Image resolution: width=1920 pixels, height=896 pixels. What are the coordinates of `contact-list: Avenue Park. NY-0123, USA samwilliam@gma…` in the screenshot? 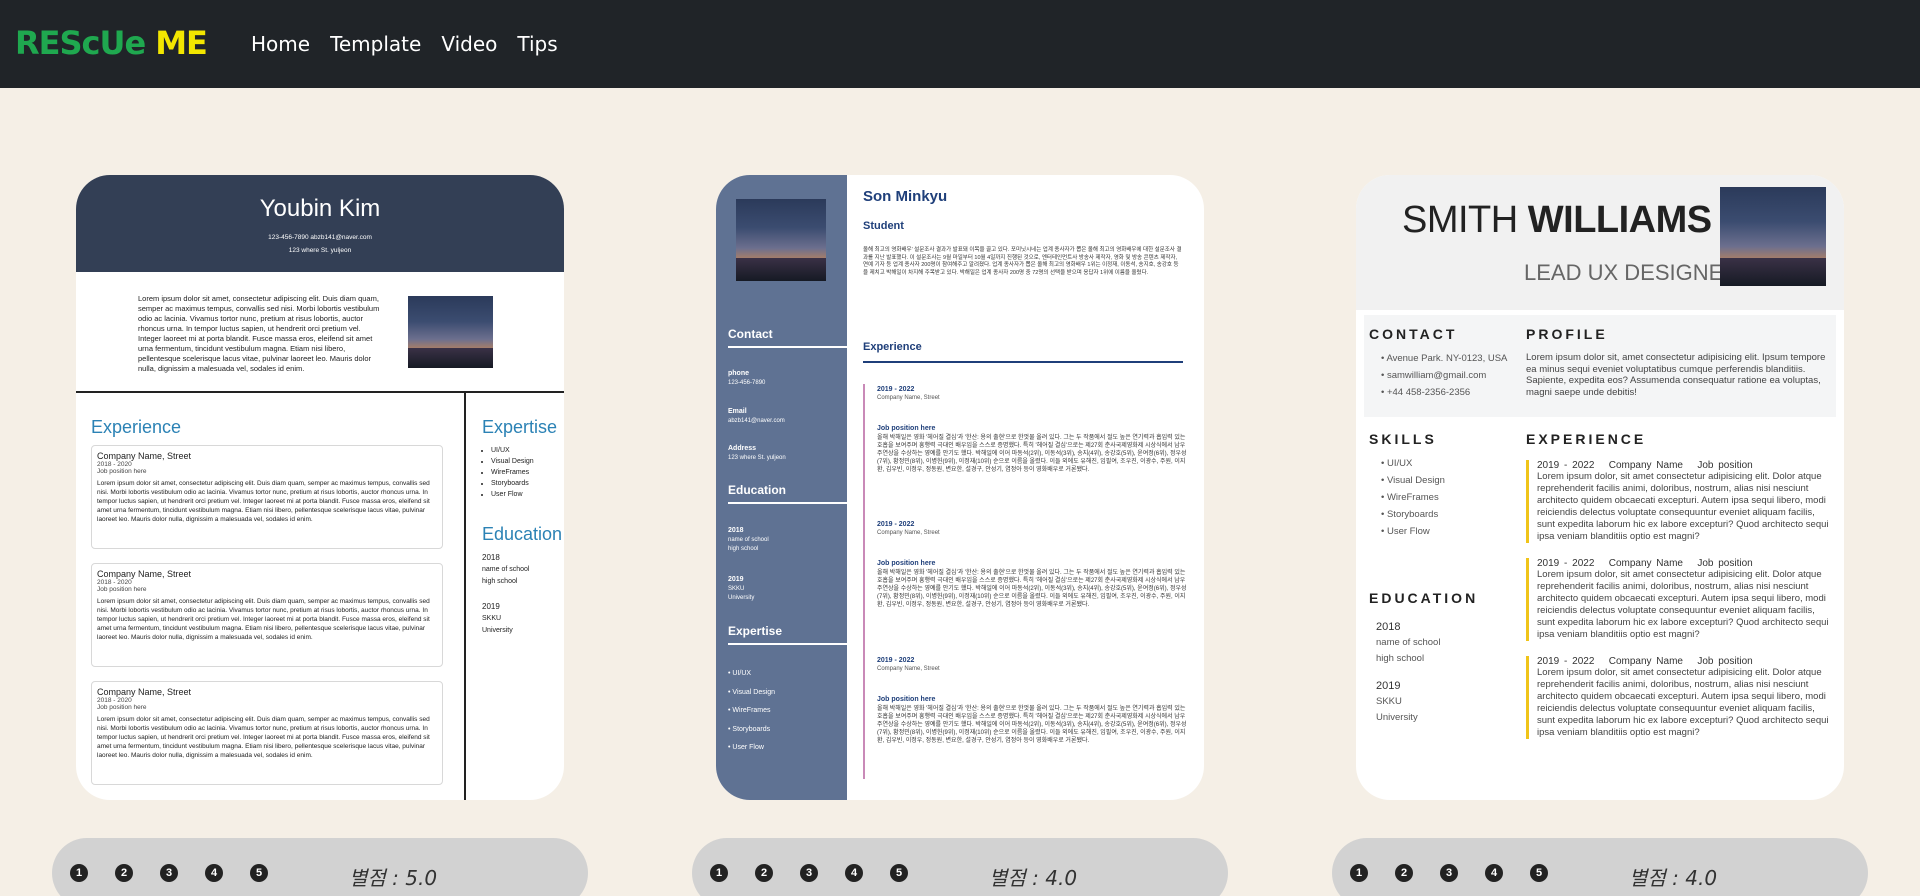 It's located at (1444, 375).